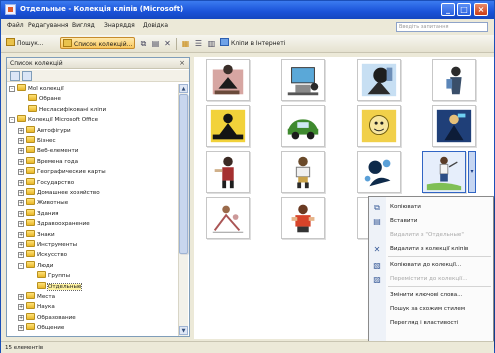 The width and height of the screenshot is (495, 353). I want to click on minimize-button: _, so click(448, 9).